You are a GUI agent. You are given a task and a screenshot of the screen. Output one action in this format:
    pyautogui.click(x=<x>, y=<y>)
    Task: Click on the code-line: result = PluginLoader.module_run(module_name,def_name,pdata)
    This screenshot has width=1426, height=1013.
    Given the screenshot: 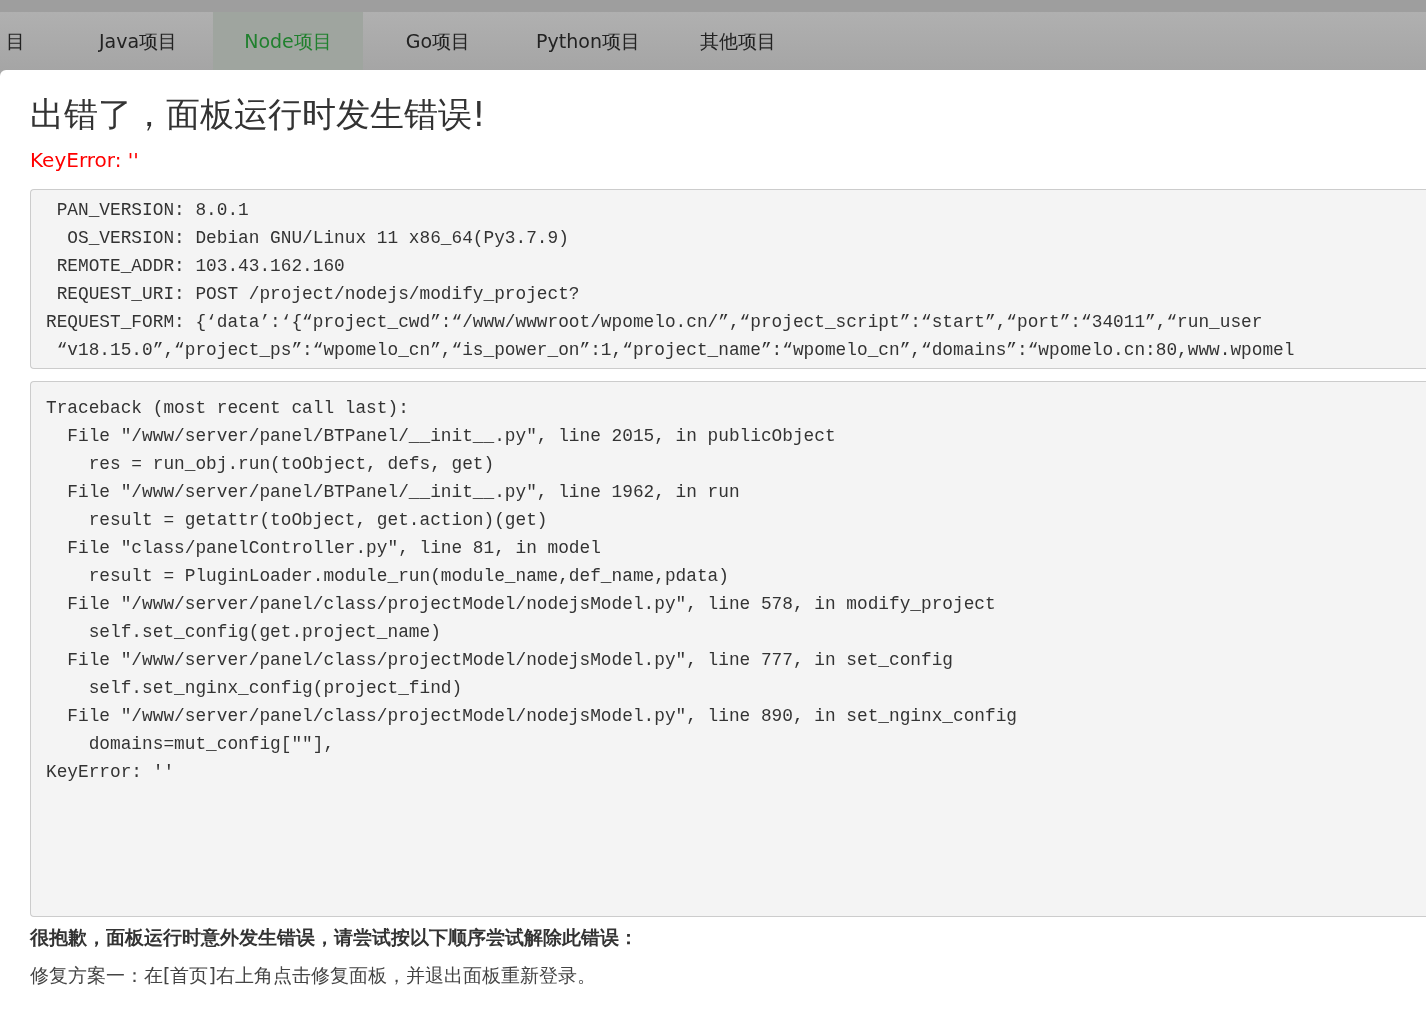 What is the action you would take?
    pyautogui.click(x=408, y=576)
    